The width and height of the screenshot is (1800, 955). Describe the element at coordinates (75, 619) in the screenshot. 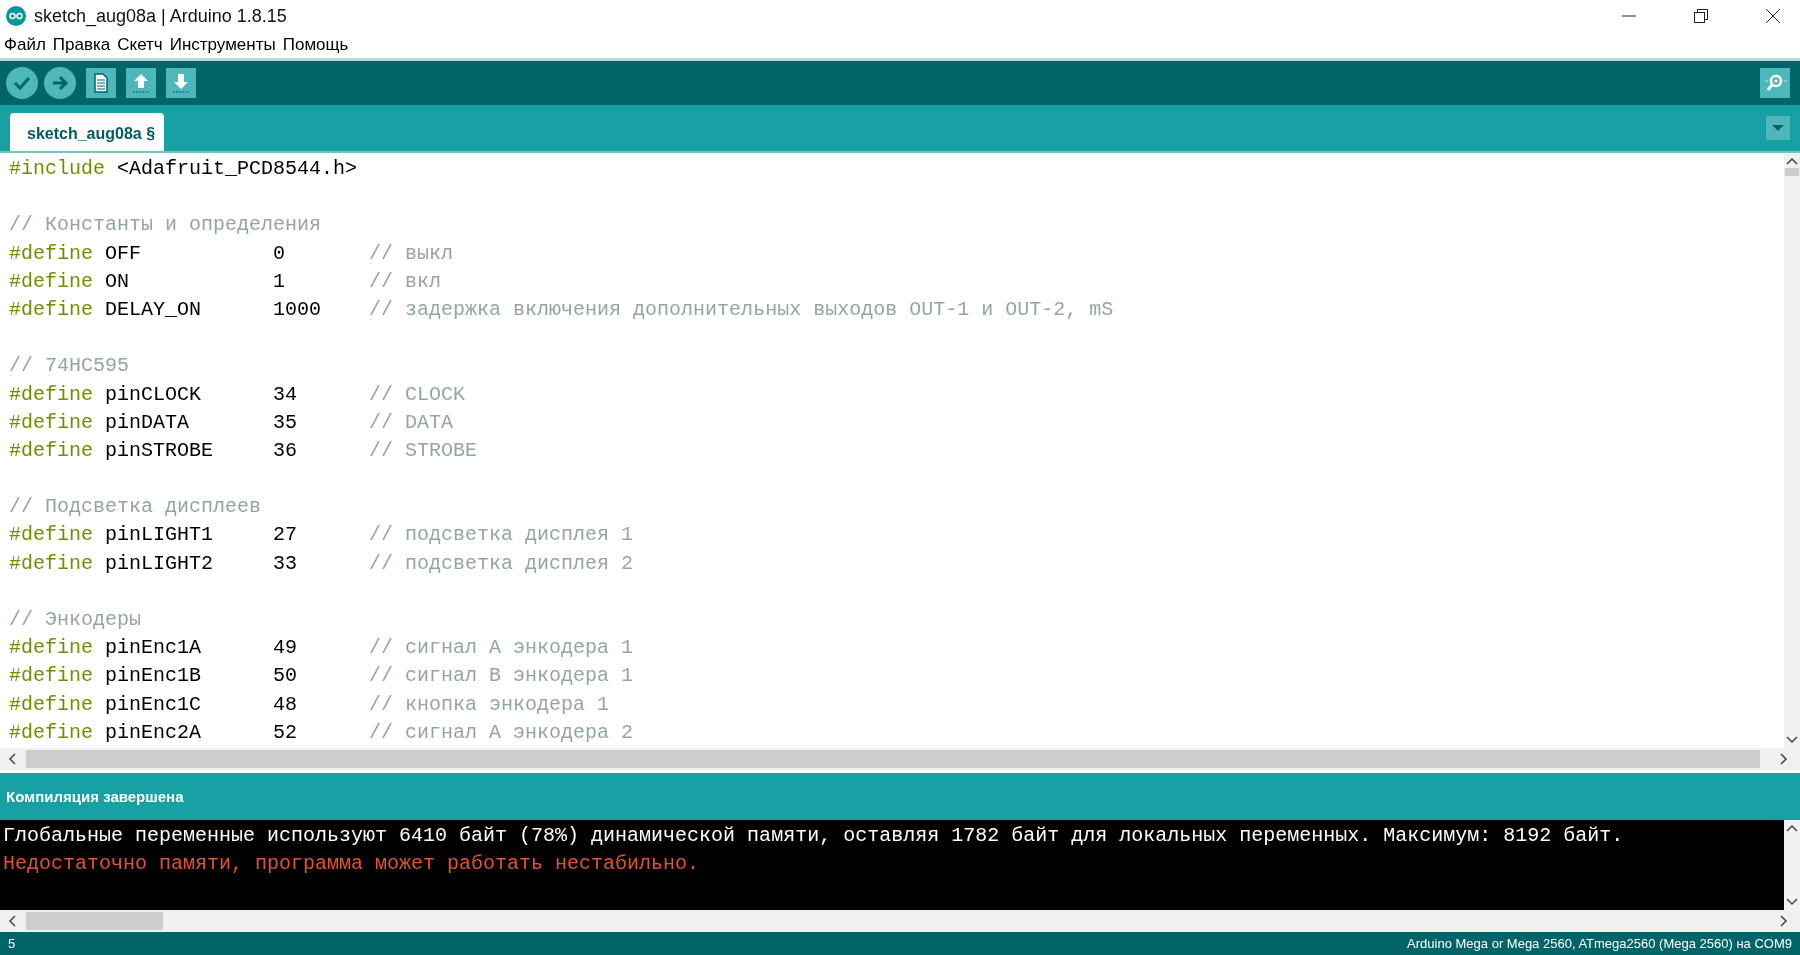

I see `code-comment: // Энкодеры` at that location.